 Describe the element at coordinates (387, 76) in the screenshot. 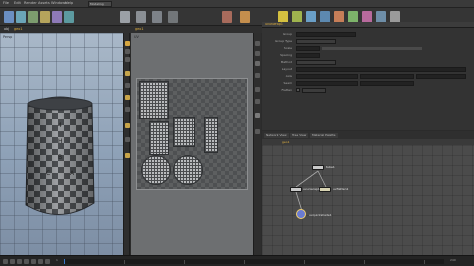

I see `axis-y-field` at that location.